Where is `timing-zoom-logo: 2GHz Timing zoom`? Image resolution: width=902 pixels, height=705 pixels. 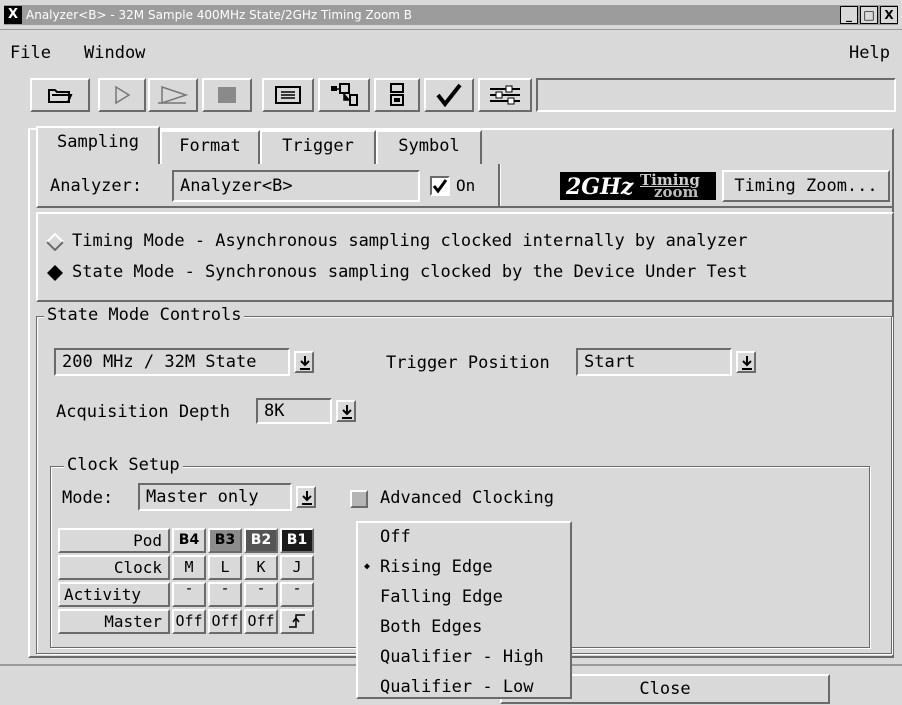
timing-zoom-logo: 2GHz Timing zoom is located at coordinates (638, 186).